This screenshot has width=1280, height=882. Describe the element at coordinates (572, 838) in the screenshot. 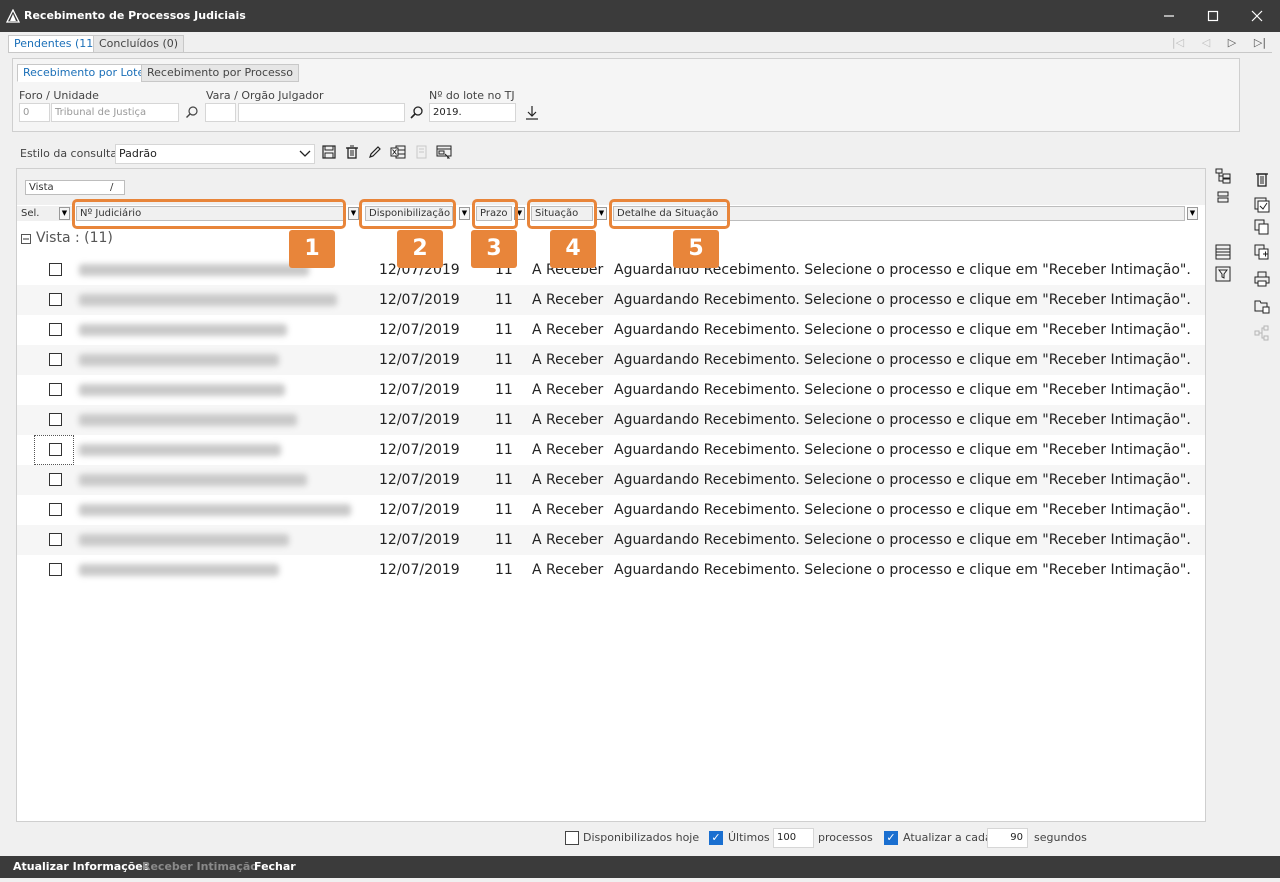

I see `disponibilizados-hoje-checkbox` at that location.